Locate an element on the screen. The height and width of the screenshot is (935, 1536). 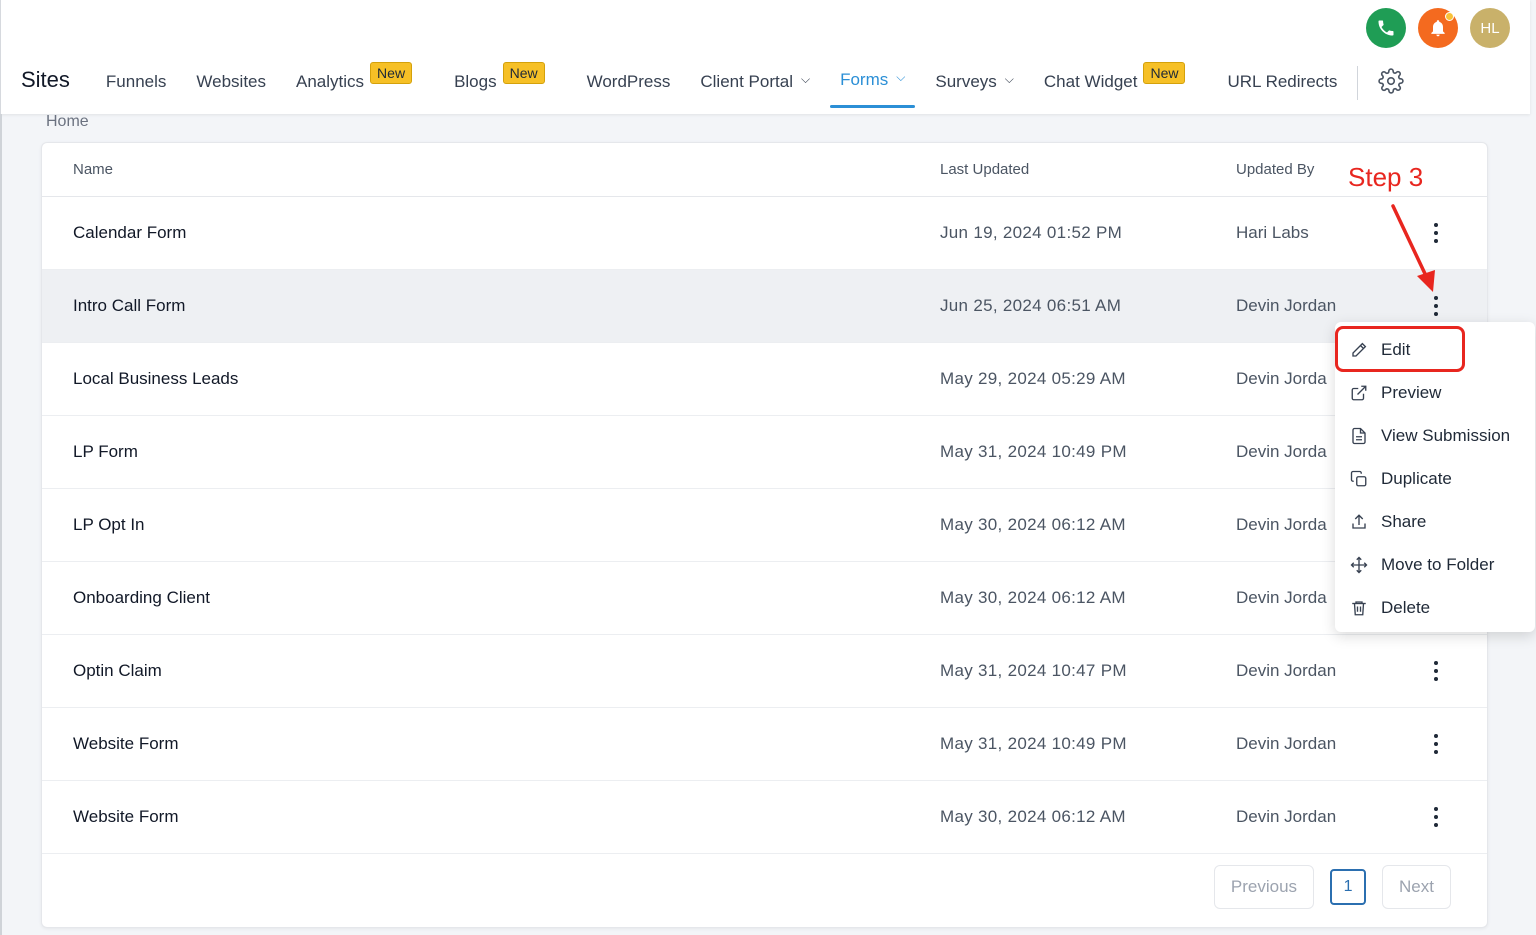
nav-label: Surveys is located at coordinates (966, 81).